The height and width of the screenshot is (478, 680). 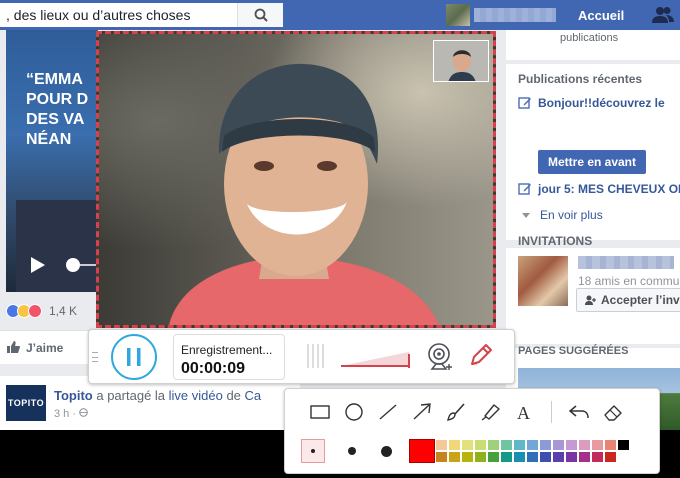 What do you see at coordinates (386, 451) in the screenshot?
I see `brush-size-large` at bounding box center [386, 451].